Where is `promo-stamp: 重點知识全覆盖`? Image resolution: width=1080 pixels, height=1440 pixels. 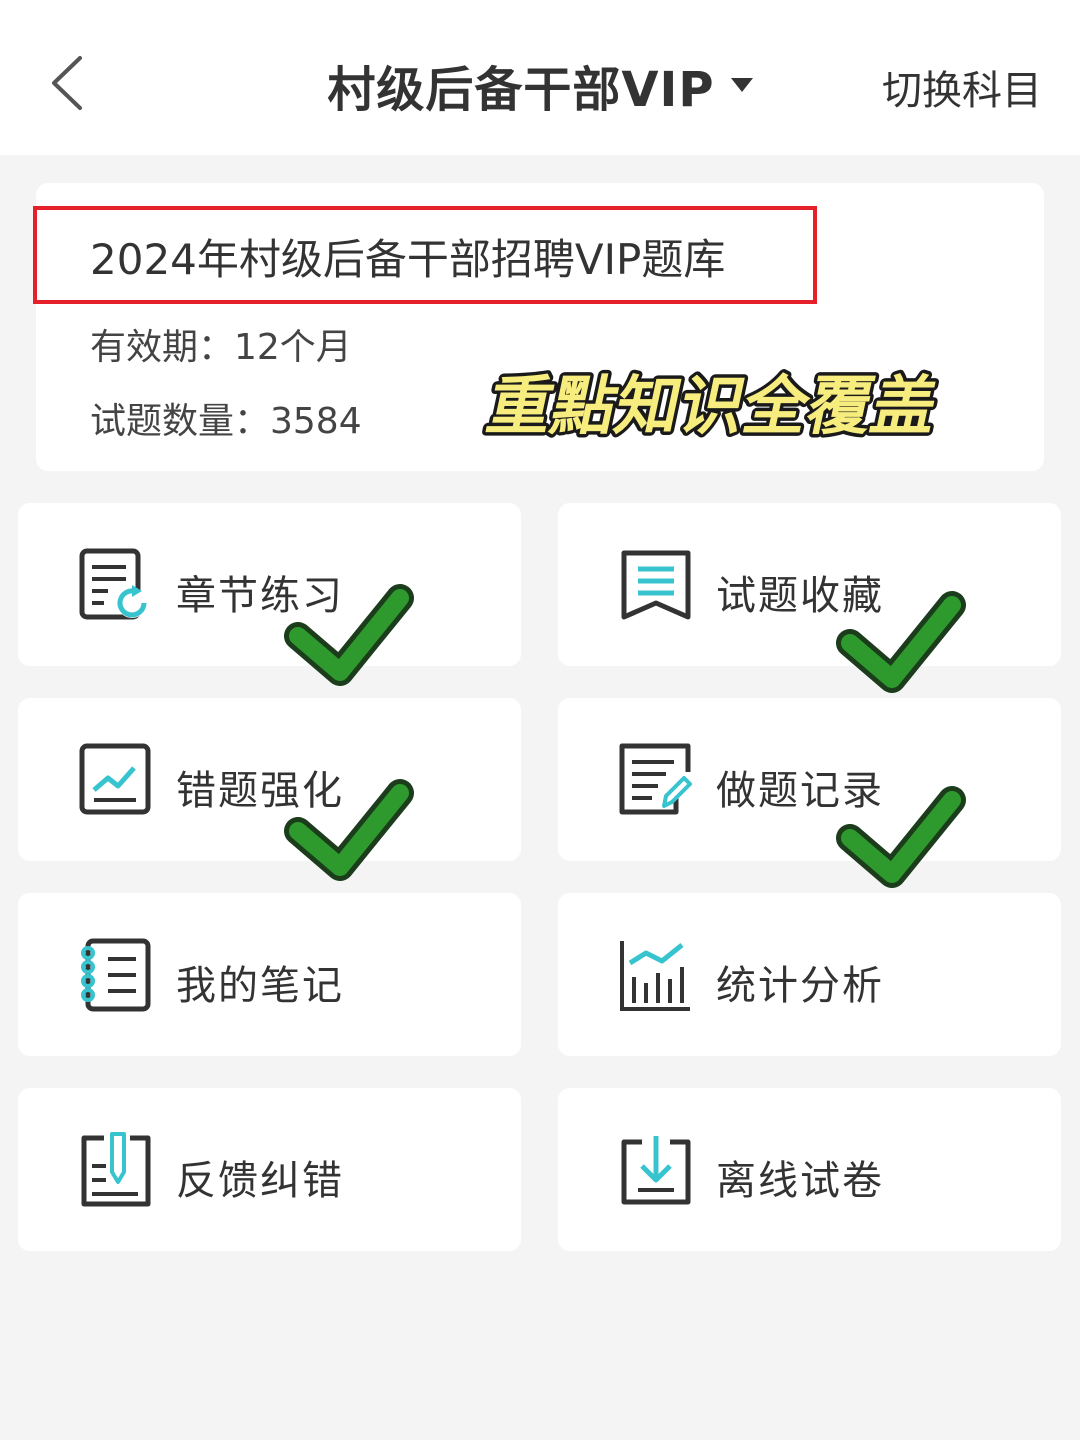
promo-stamp: 重點知识全覆盖 is located at coordinates (712, 406).